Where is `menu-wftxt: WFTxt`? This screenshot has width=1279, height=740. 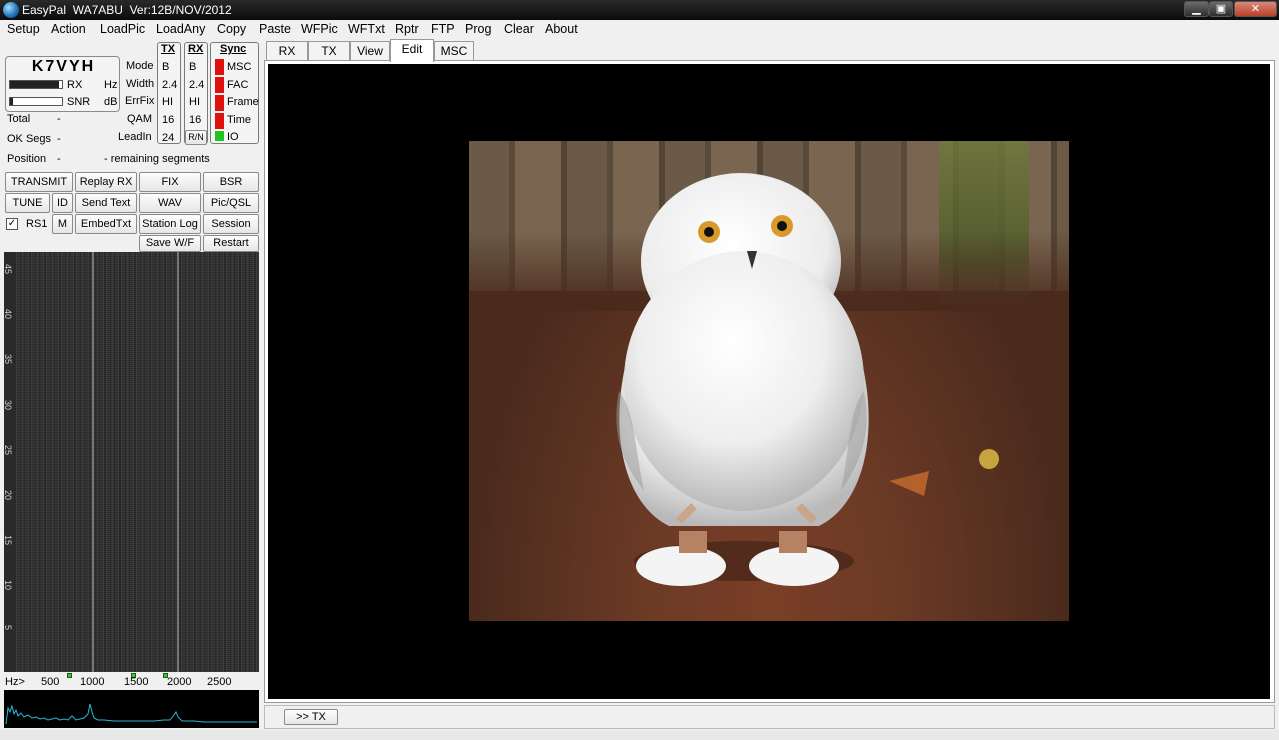 menu-wftxt: WFTxt is located at coordinates (366, 29).